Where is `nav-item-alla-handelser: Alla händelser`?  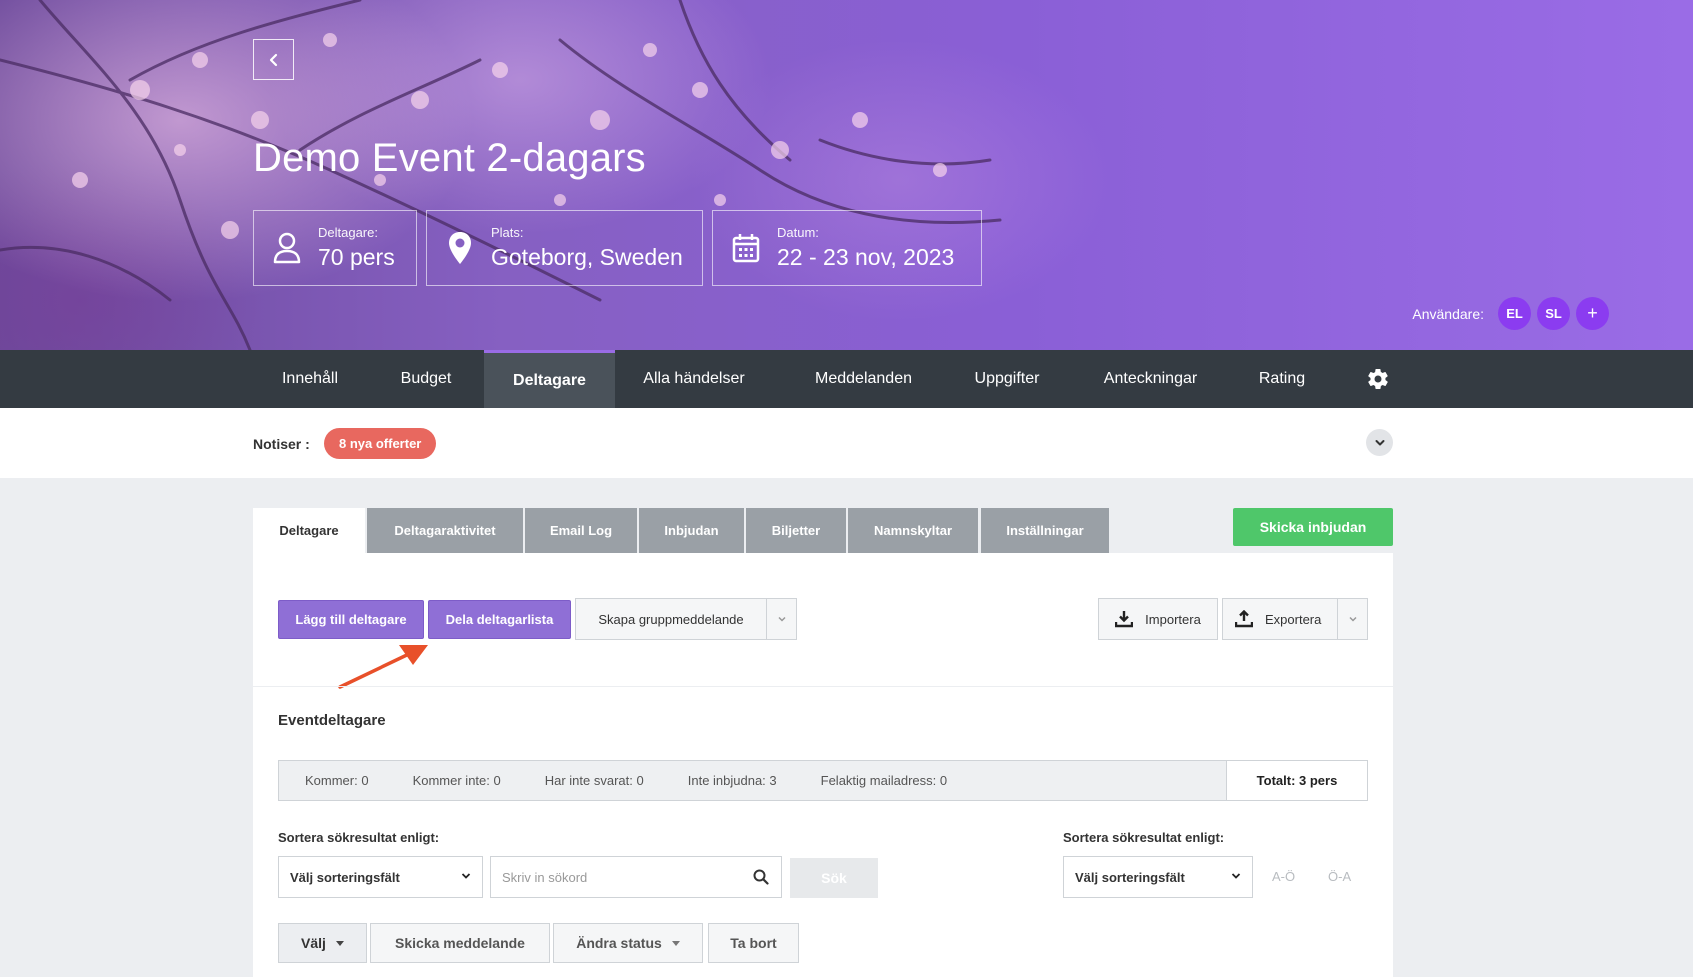
nav-item-alla-handelser: Alla händelser is located at coordinates (694, 379).